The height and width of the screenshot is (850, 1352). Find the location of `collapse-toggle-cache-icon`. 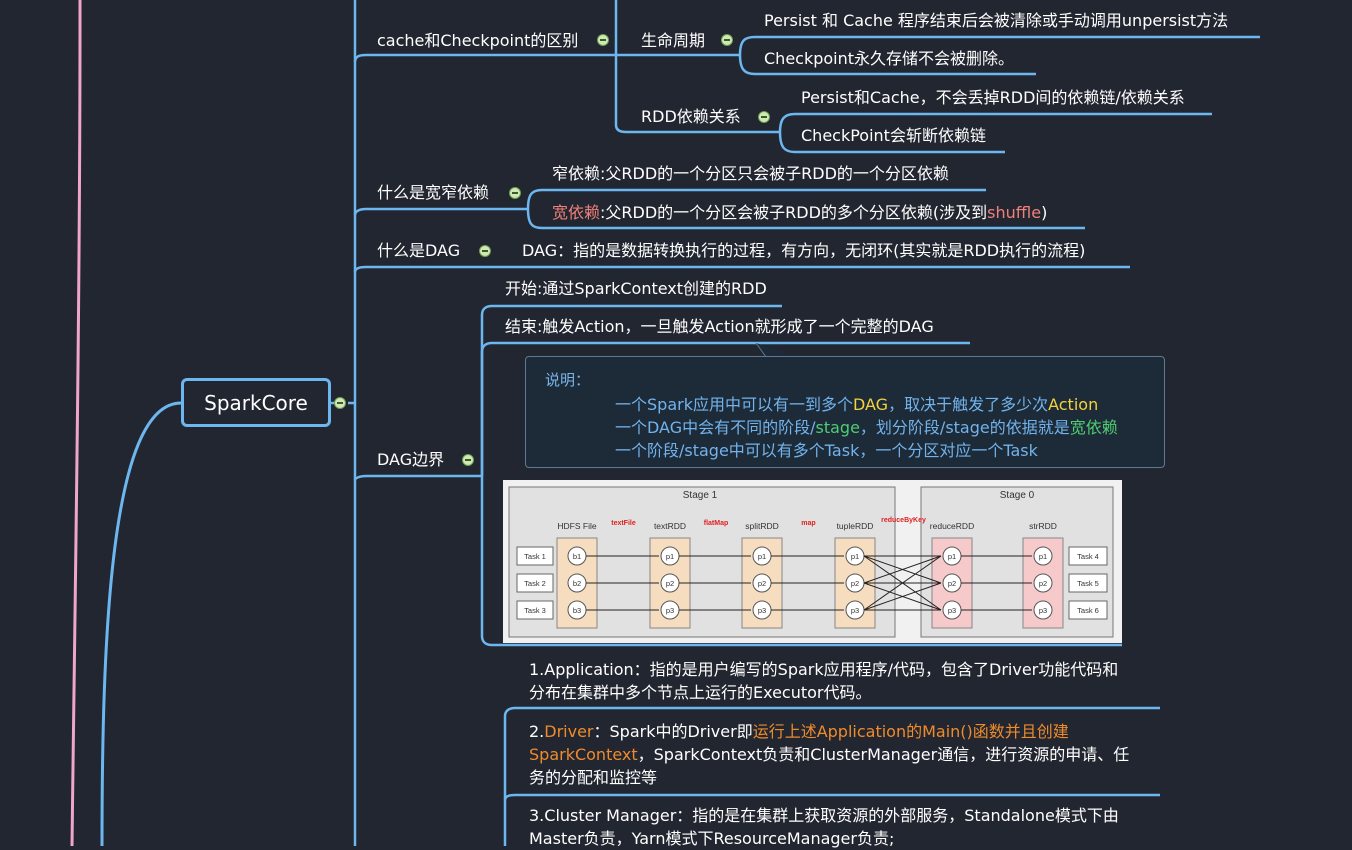

collapse-toggle-cache-icon is located at coordinates (603, 40).